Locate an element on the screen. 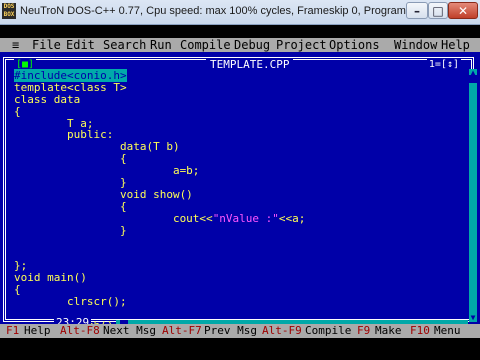 This screenshot has width=480, height=360. shortcut-altf9-key: Alt-F9 is located at coordinates (282, 331).